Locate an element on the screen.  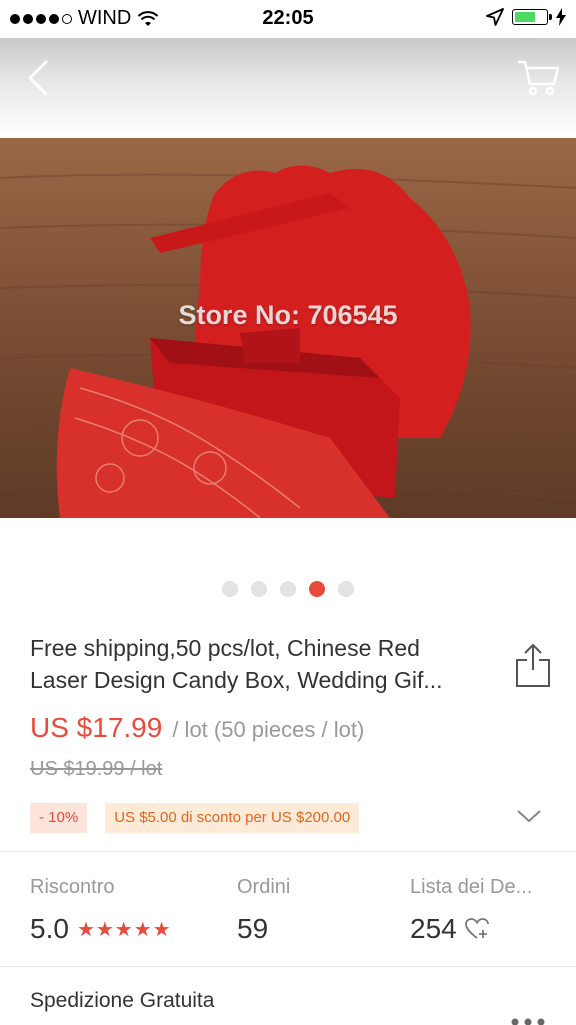
orders-value: 59 is located at coordinates (252, 929).